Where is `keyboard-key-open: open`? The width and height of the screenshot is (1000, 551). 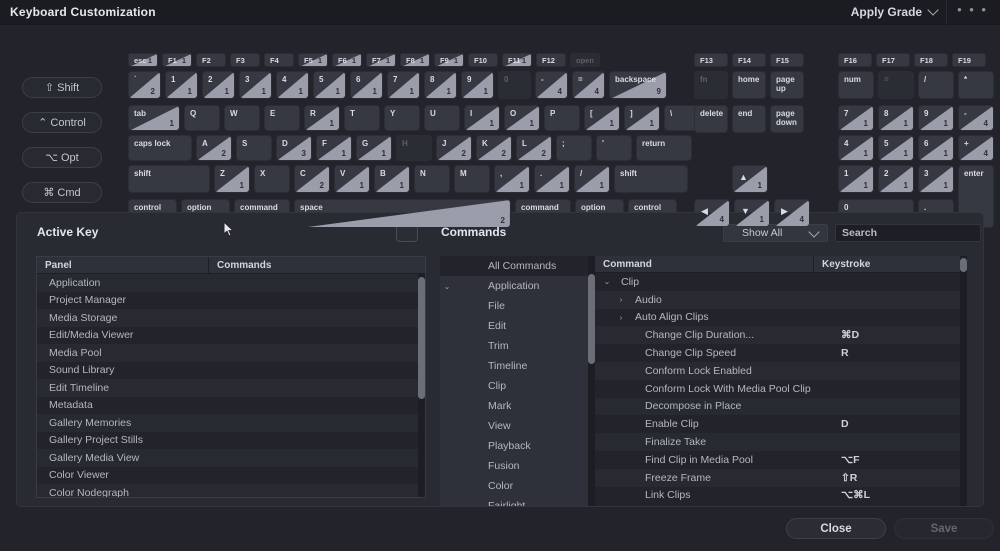
keyboard-key-open: open is located at coordinates (585, 60).